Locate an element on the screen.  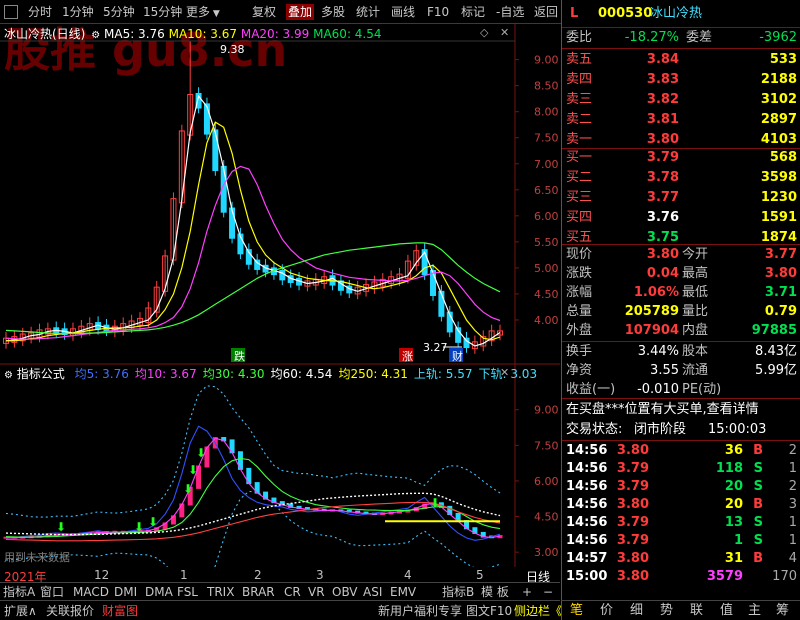
menu-icon is located at coordinates (11, 12).